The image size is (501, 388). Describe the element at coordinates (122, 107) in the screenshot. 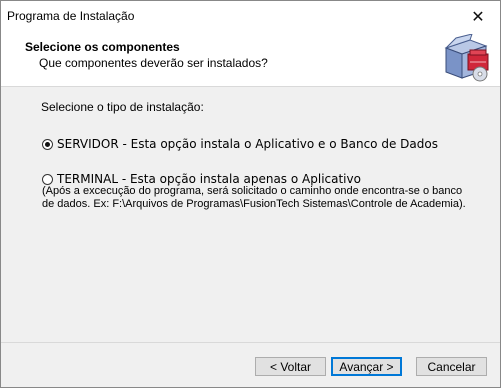

I see `install-type-label: Selecione o tipo de instalação:` at that location.